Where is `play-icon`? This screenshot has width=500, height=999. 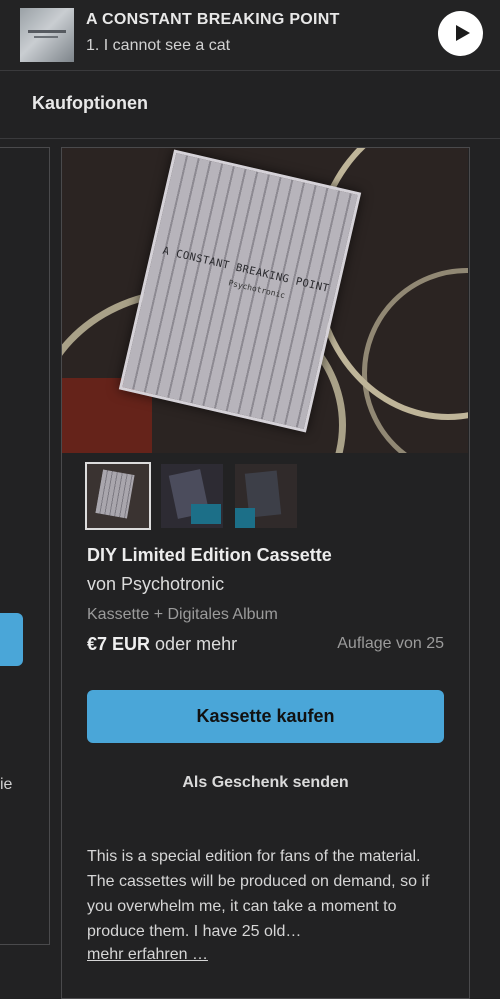
play-icon is located at coordinates (460, 33).